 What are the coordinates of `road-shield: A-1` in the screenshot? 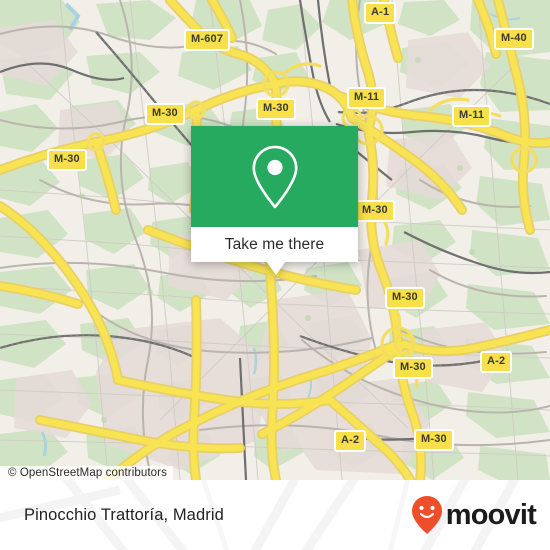 It's located at (380, 13).